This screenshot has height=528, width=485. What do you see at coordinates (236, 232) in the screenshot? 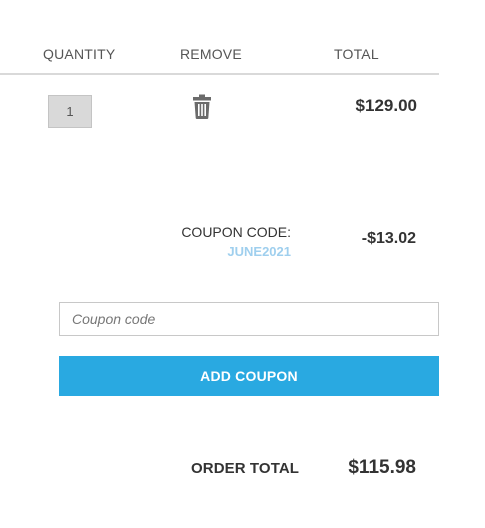
I see `coupon-code-label: COUPON CODE:` at bounding box center [236, 232].